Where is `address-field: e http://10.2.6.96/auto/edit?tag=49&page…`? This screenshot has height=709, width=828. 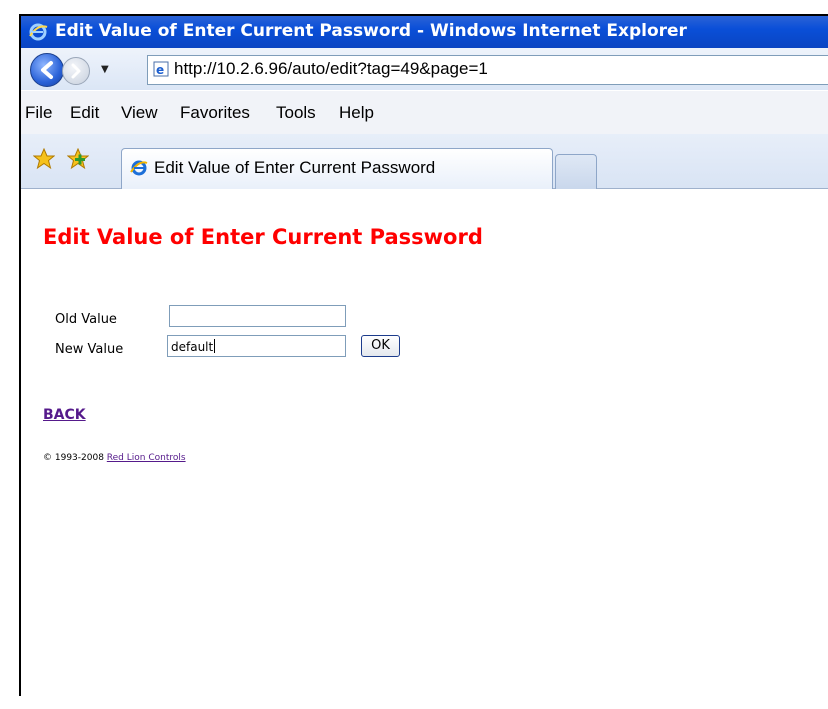
address-field: e http://10.2.6.96/auto/edit?tag=49&page… is located at coordinates (487, 70).